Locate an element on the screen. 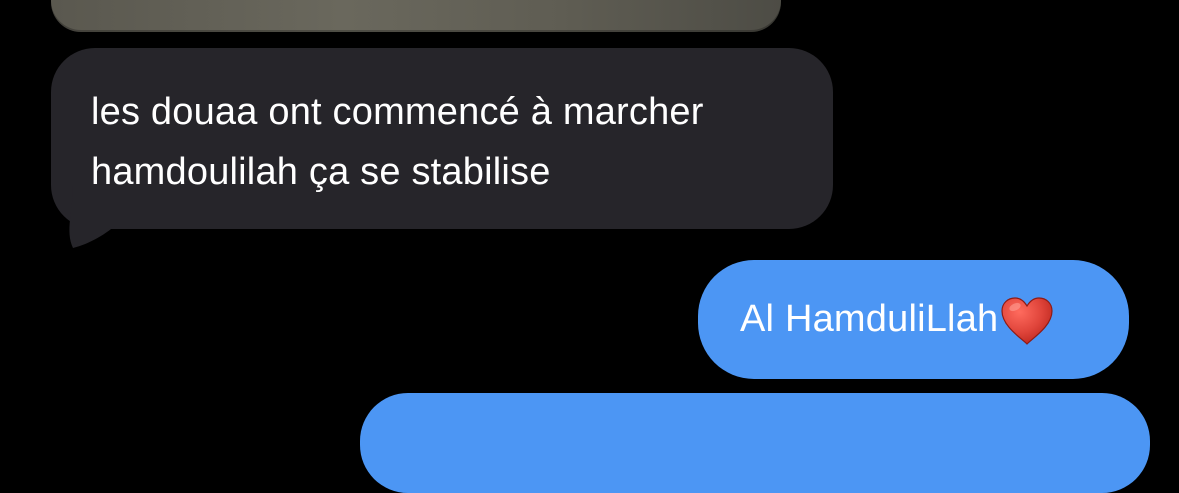  sent-message-bubble-partial is located at coordinates (755, 443).